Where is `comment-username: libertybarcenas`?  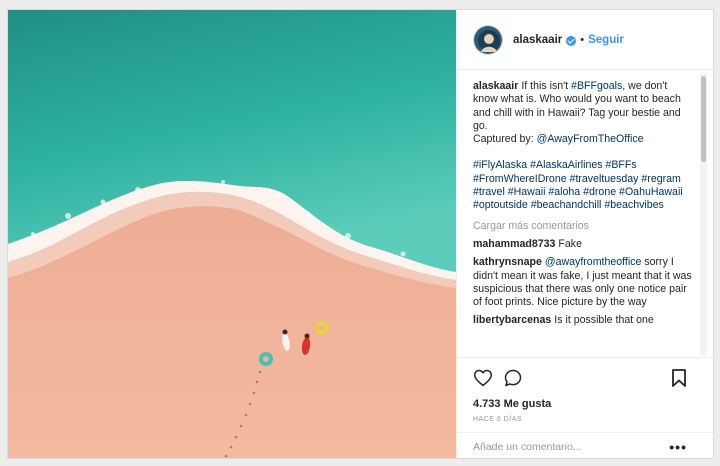 comment-username: libertybarcenas is located at coordinates (512, 320).